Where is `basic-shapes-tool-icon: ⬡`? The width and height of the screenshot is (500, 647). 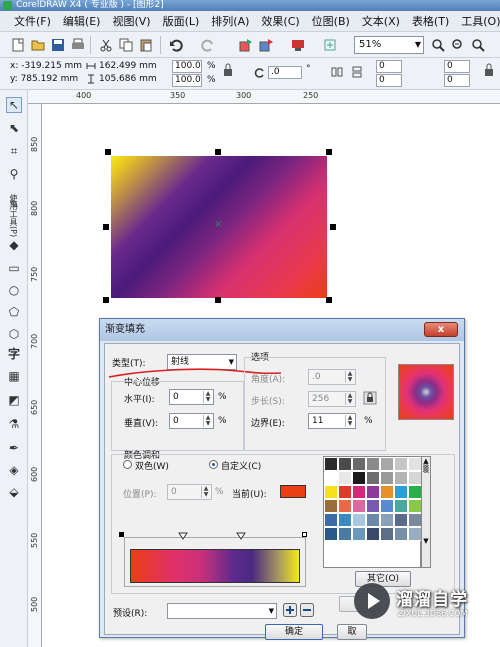 basic-shapes-tool-icon: ⬡ is located at coordinates (14, 334).